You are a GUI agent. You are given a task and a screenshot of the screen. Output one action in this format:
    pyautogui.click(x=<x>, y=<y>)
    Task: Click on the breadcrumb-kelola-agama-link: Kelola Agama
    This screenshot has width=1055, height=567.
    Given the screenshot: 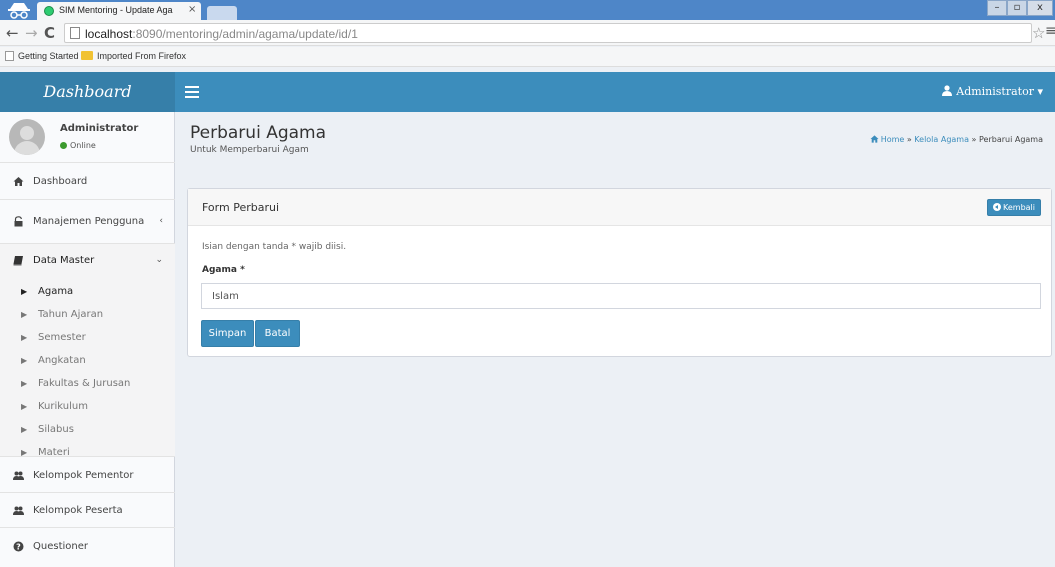 What is the action you would take?
    pyautogui.click(x=941, y=139)
    